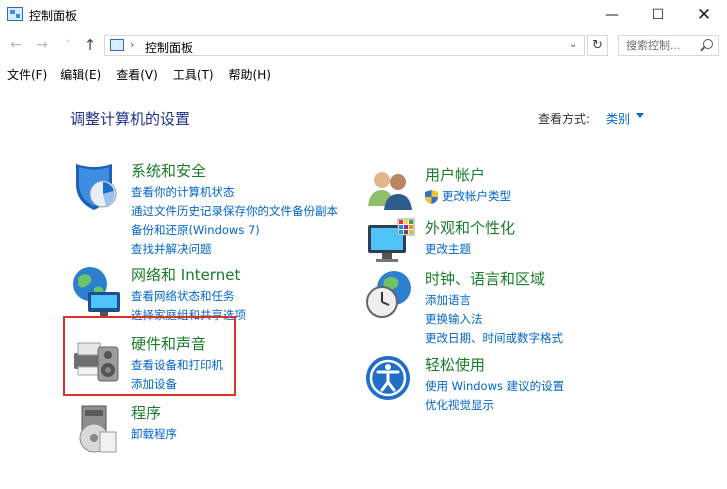 The image size is (727, 489). I want to click on up-arrow-icon: ↑, so click(90, 45).